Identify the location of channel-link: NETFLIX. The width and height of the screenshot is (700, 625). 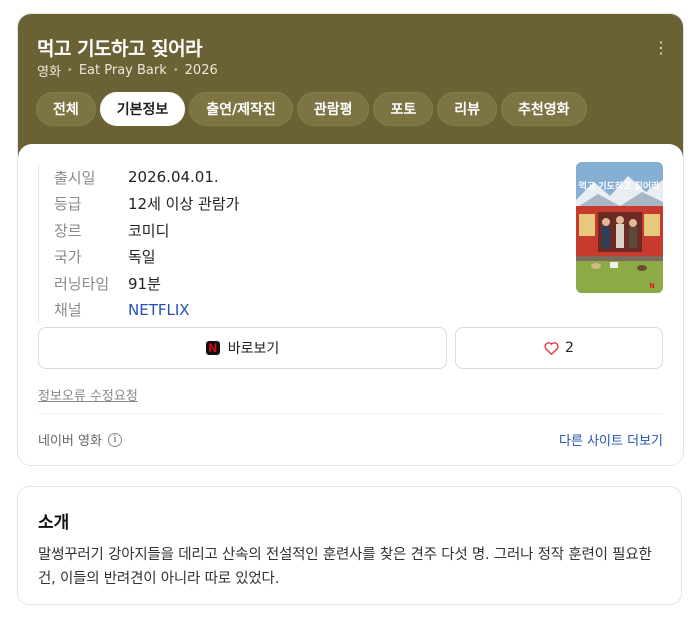
(159, 310).